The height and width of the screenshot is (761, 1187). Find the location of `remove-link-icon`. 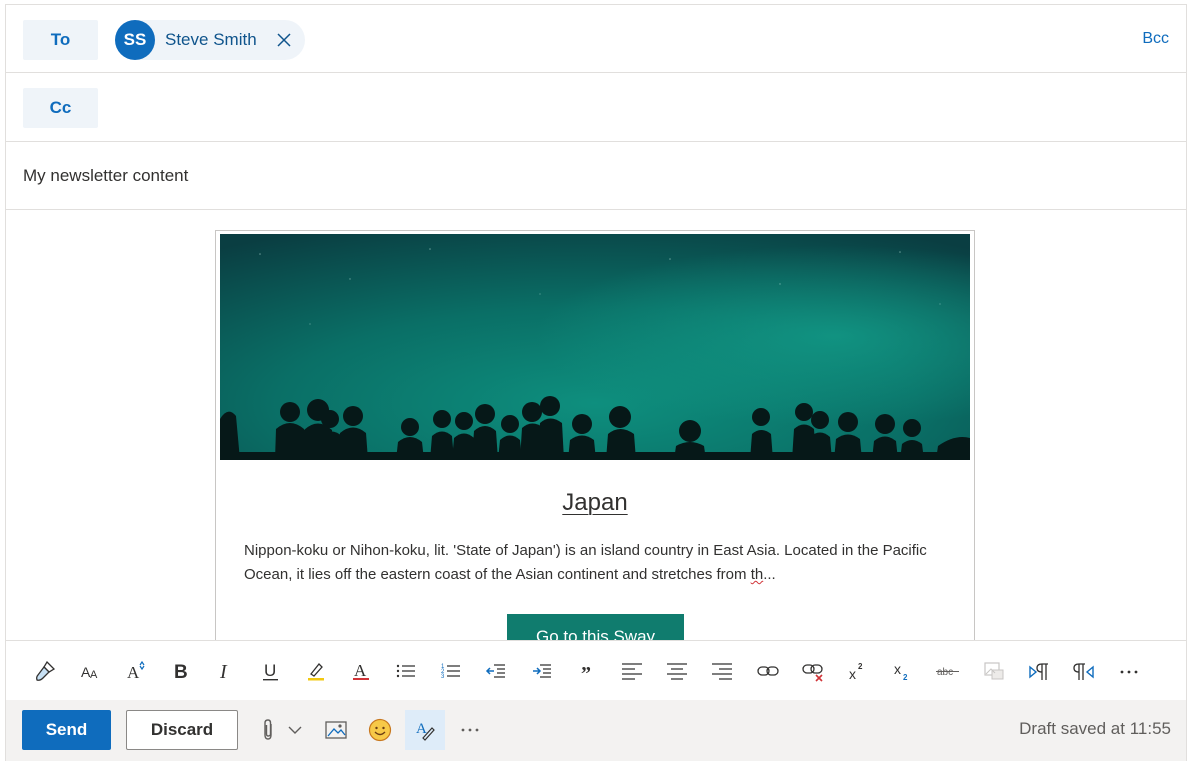

remove-link-icon is located at coordinates (812, 671).